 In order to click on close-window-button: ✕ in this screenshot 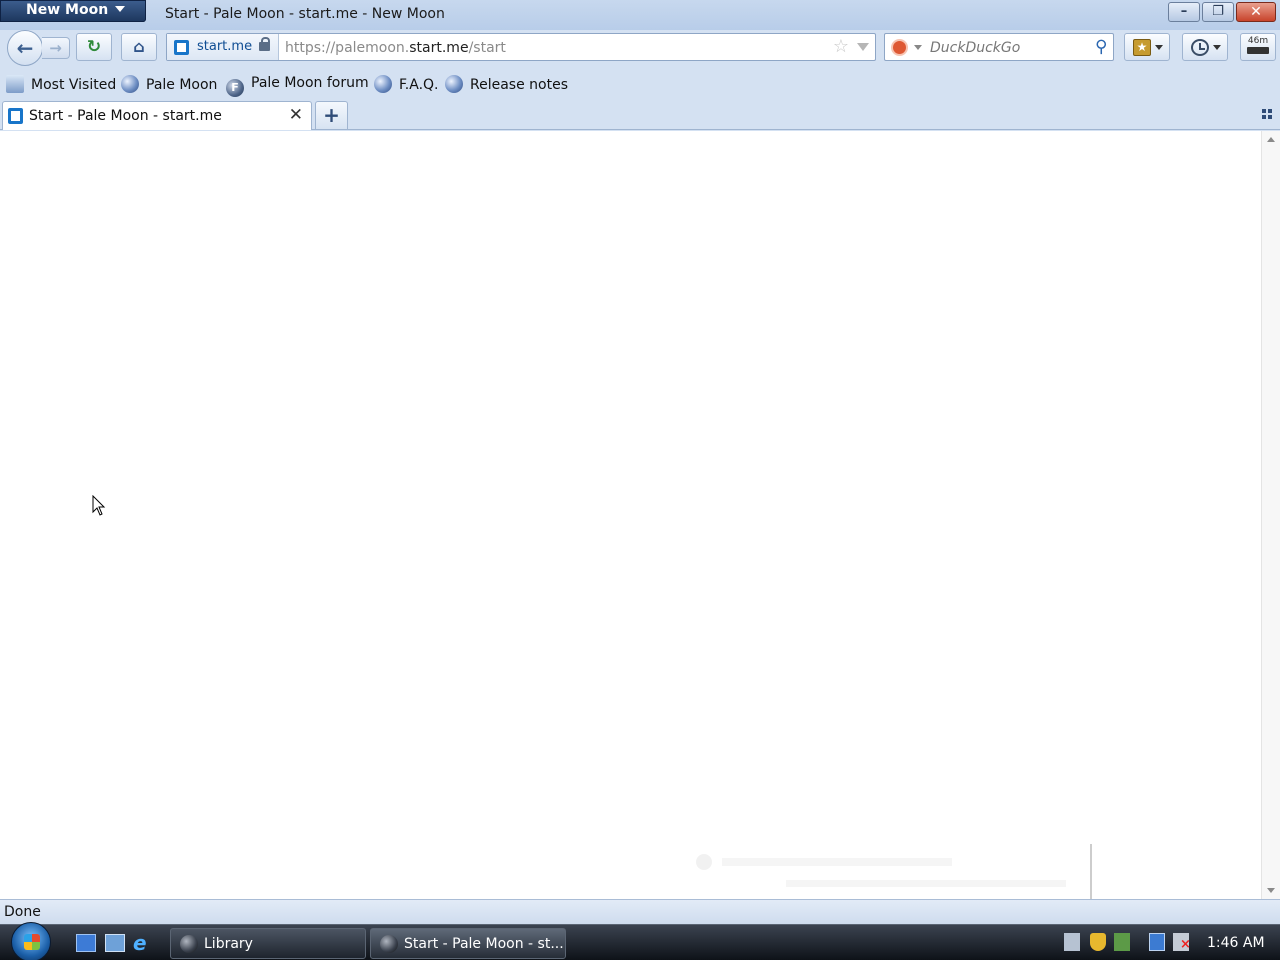, I will do `click(1256, 12)`.